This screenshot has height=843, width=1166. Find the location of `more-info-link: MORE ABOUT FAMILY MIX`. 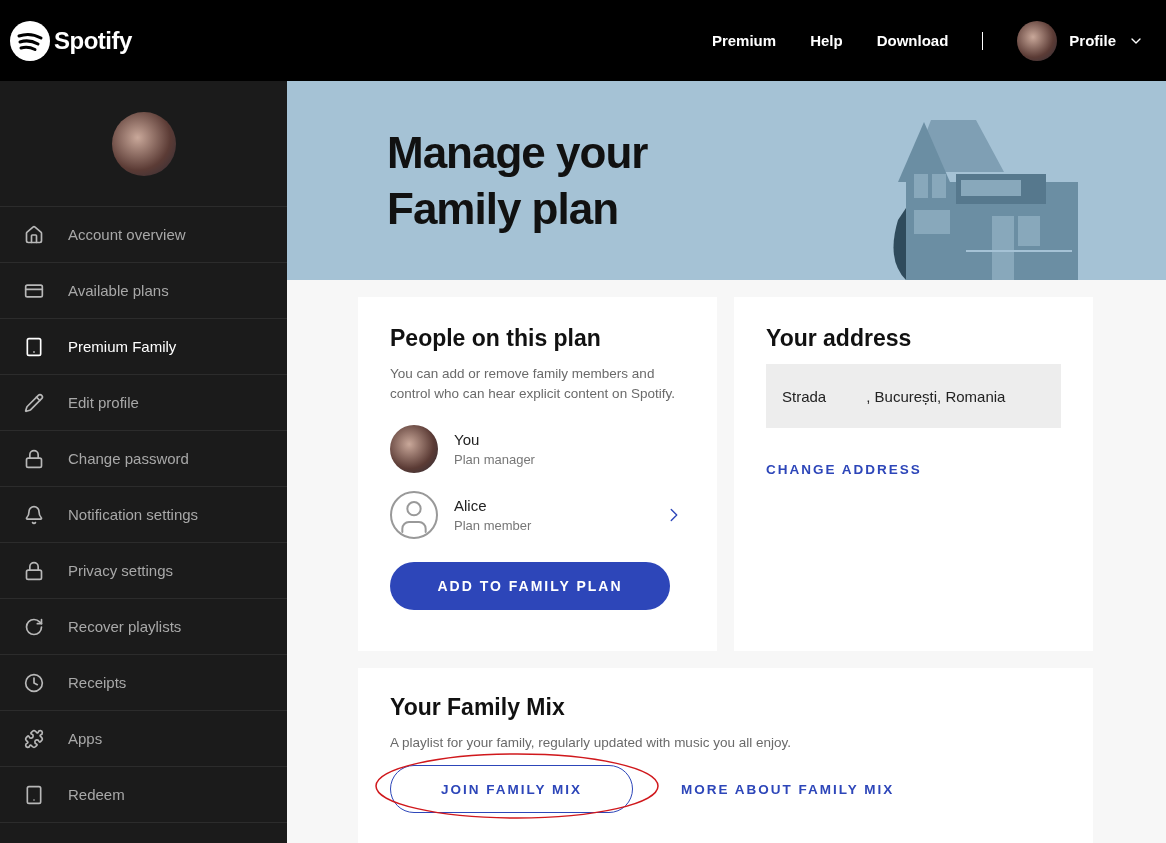

more-info-link: MORE ABOUT FAMILY MIX is located at coordinates (788, 789).